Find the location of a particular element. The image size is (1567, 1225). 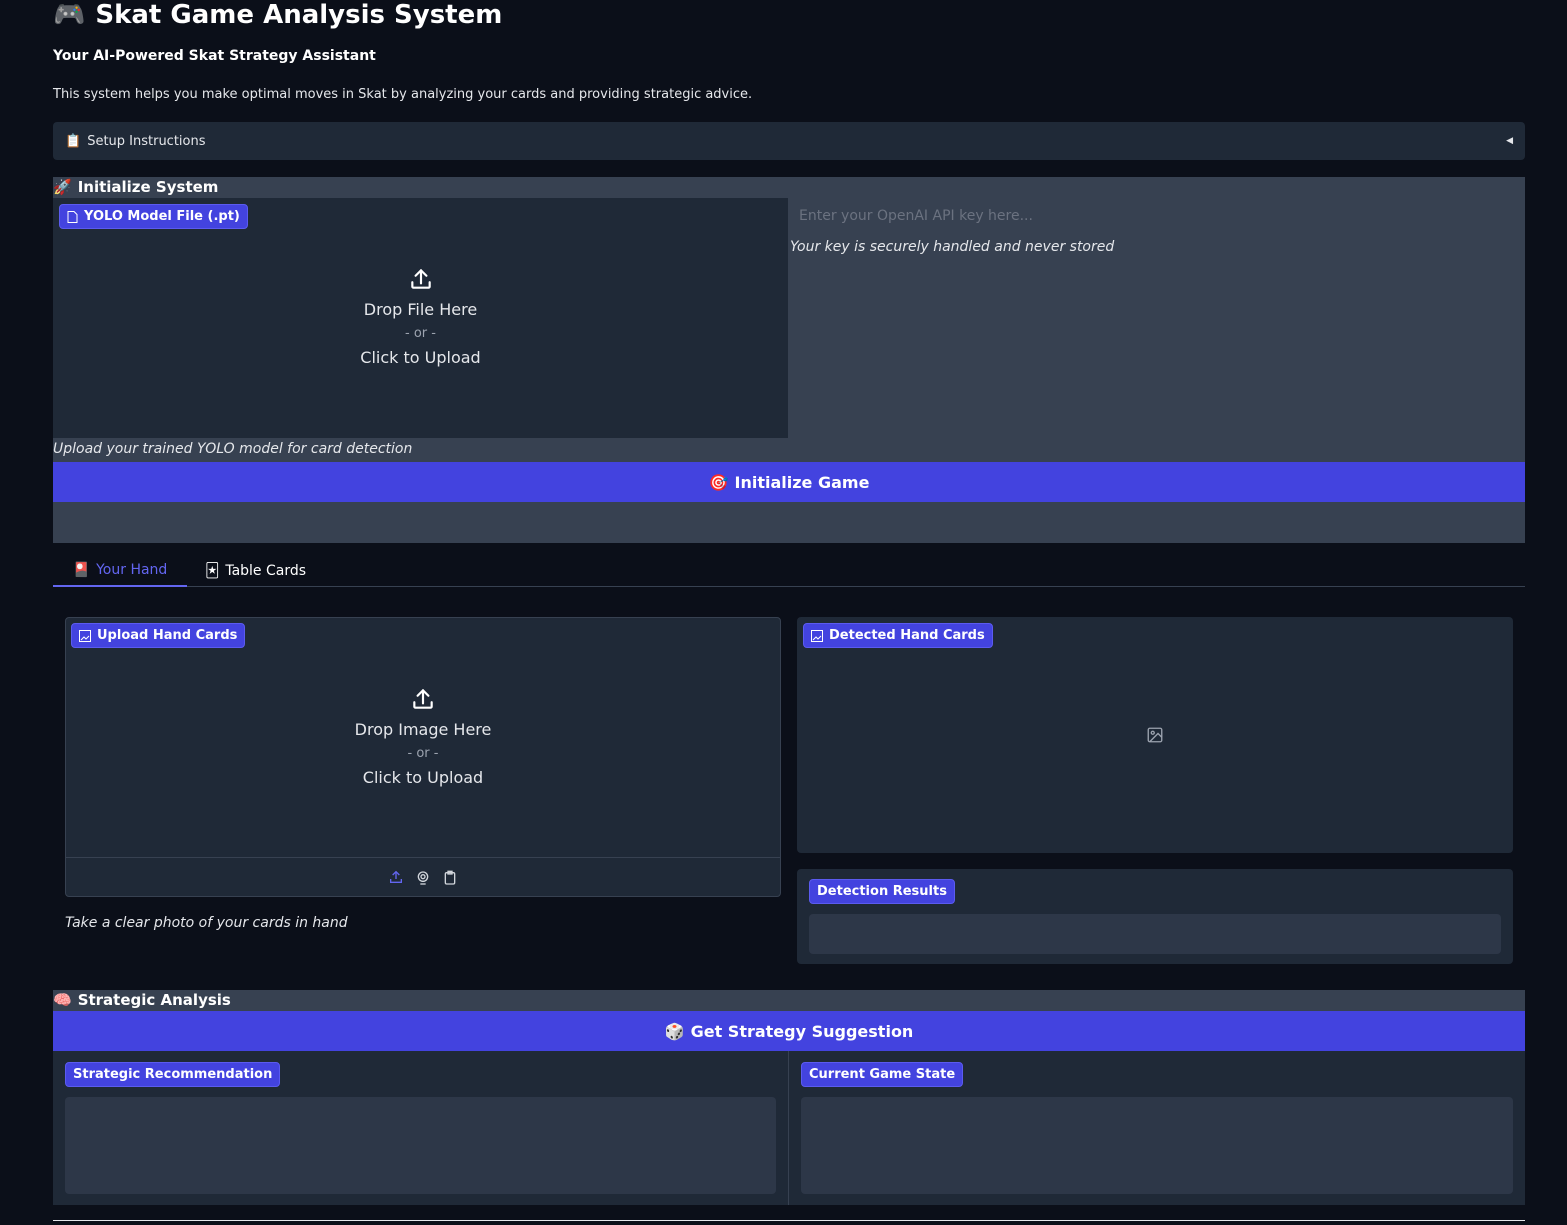

tab-table-cards: 🃏 Table Cards is located at coordinates (255, 571).